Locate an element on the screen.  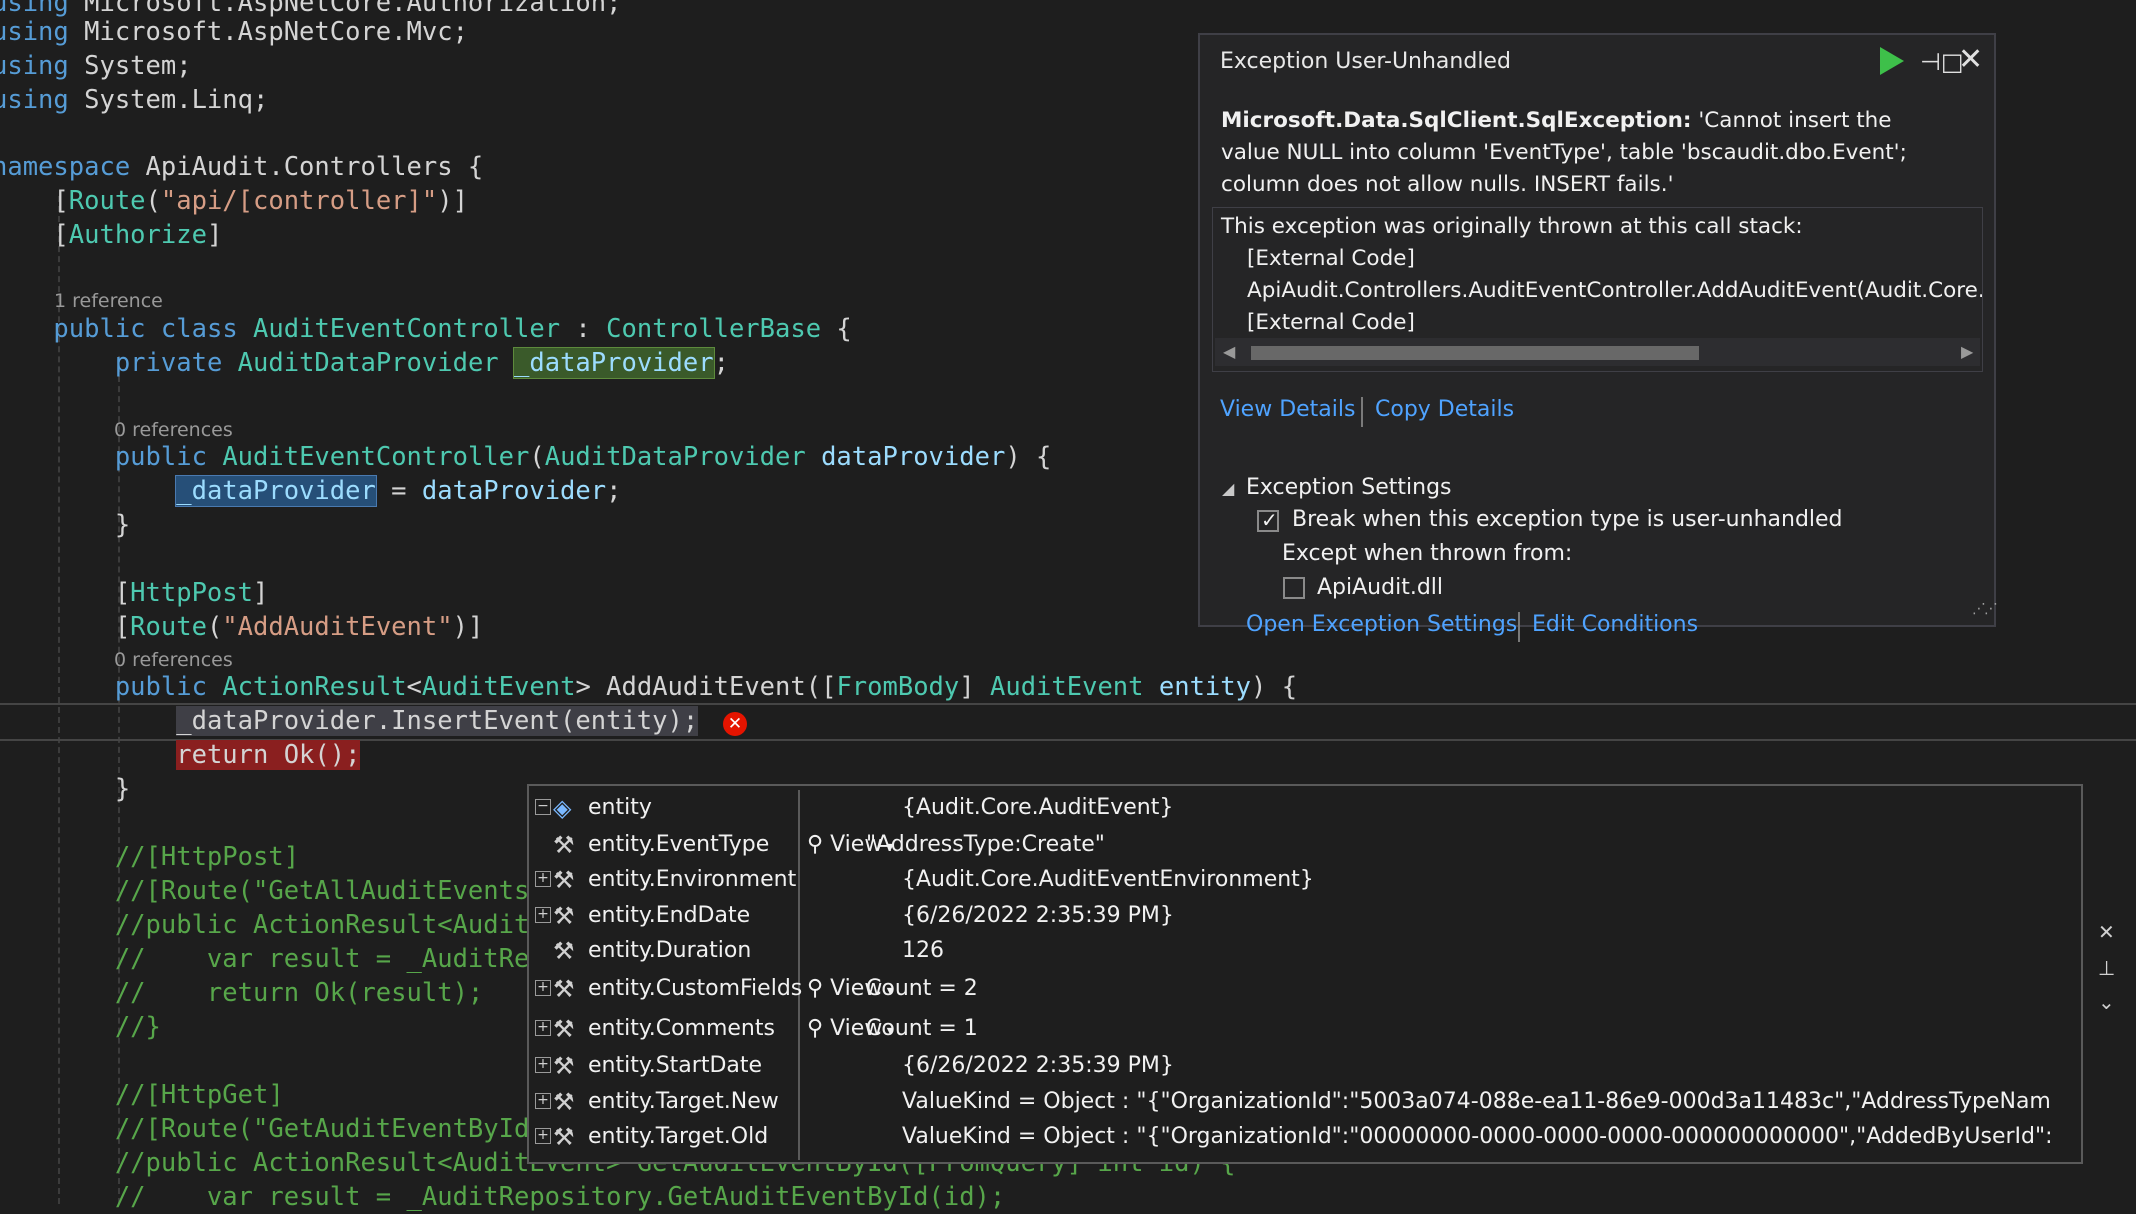
datatip-row: − ◈ entity {Audit.Core.AuditEvent} is located at coordinates (1305, 808).